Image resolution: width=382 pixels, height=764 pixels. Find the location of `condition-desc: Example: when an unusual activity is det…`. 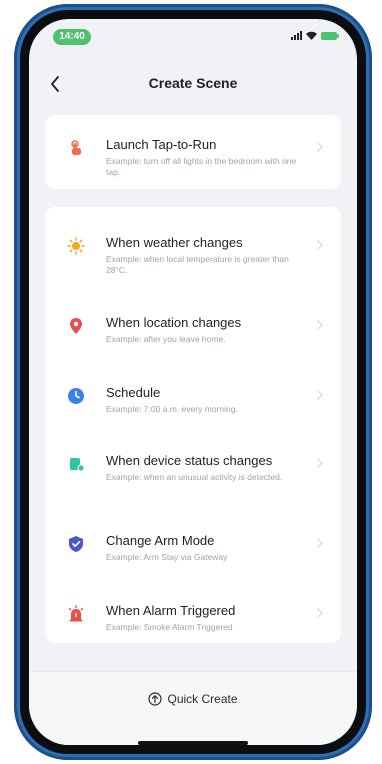

condition-desc: Example: when an unusual activity is det… is located at coordinates (194, 477).